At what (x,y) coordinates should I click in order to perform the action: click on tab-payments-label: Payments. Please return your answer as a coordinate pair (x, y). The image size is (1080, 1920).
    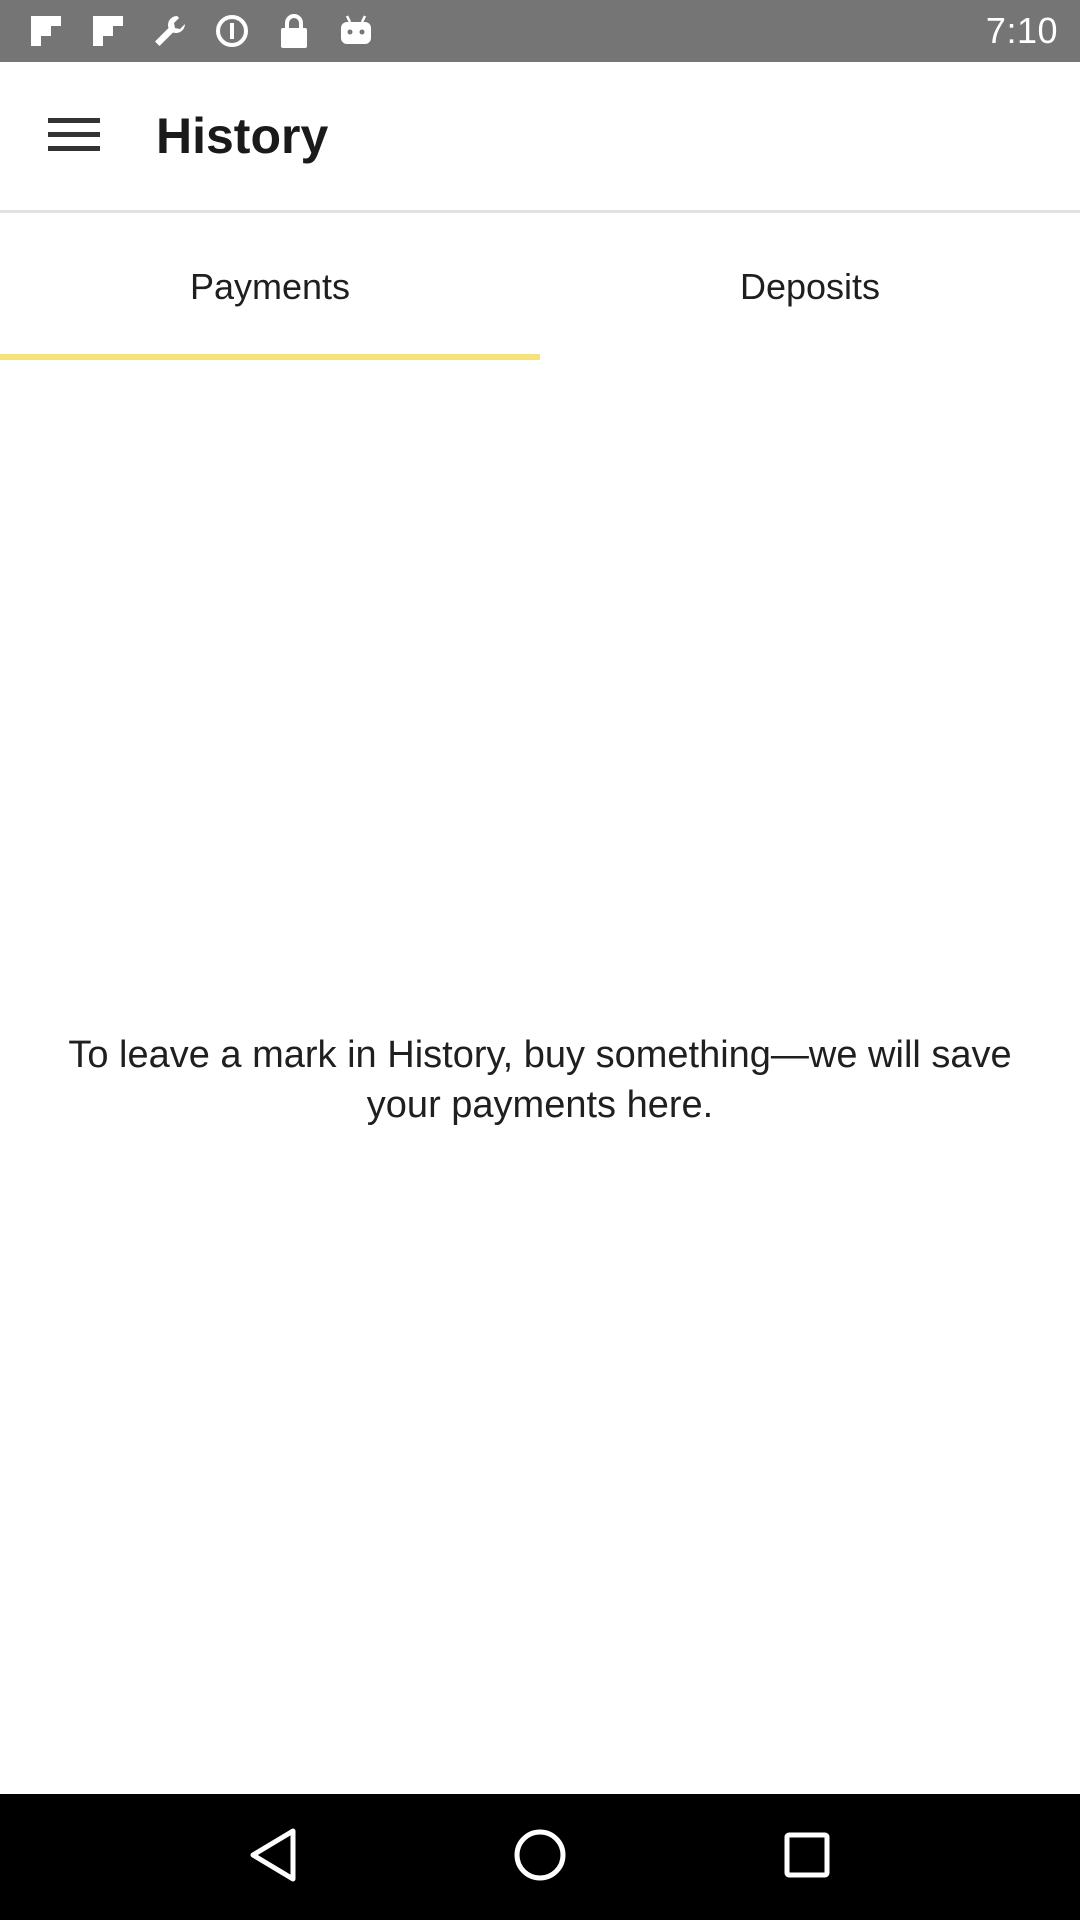
    Looking at the image, I should click on (270, 286).